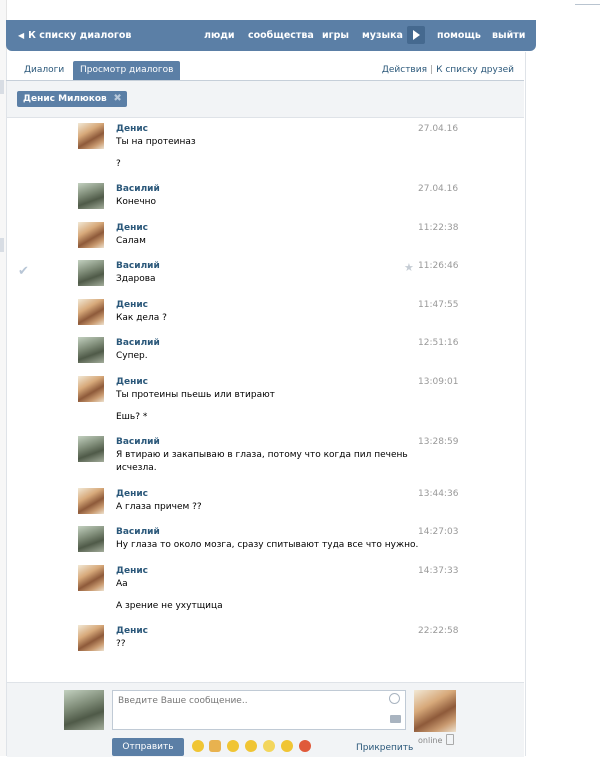 The width and height of the screenshot is (600, 757). What do you see at coordinates (305, 746) in the screenshot?
I see `emoji-angry-icon` at bounding box center [305, 746].